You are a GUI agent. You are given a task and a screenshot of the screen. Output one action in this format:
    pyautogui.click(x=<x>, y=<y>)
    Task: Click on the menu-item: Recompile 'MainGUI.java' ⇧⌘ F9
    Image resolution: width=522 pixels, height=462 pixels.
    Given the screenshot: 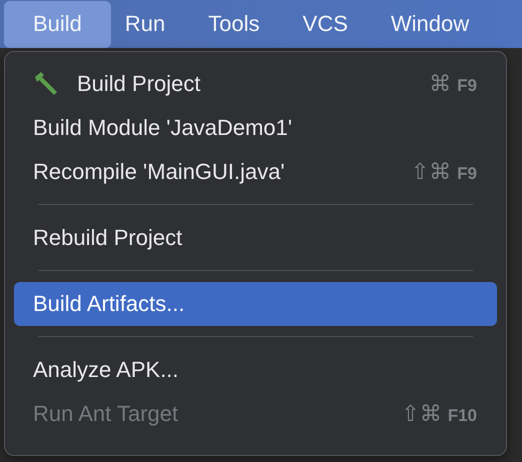 What is the action you would take?
    pyautogui.click(x=255, y=172)
    